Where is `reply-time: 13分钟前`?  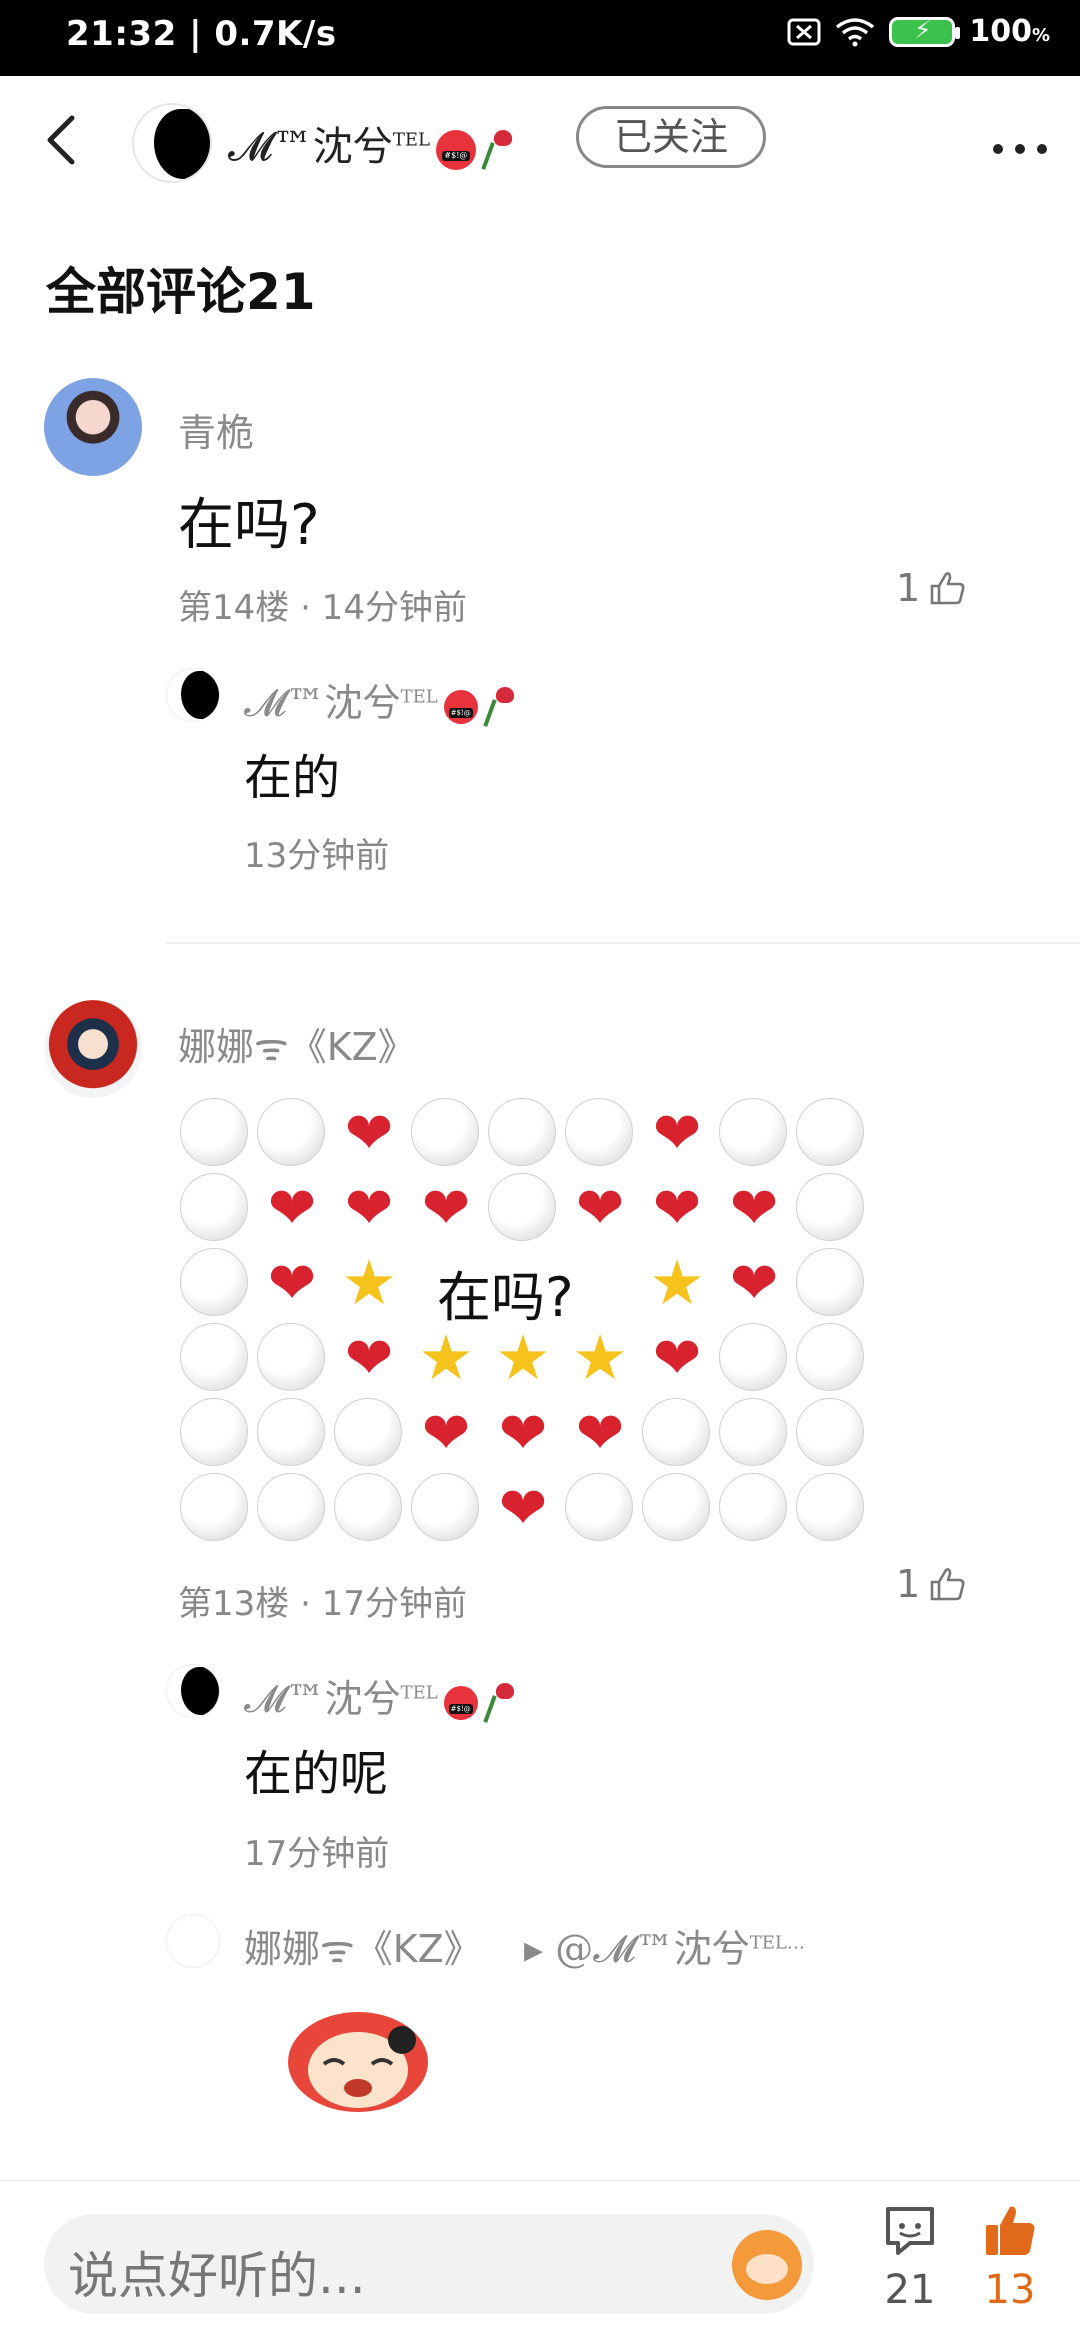
reply-time: 13分钟前 is located at coordinates (317, 856).